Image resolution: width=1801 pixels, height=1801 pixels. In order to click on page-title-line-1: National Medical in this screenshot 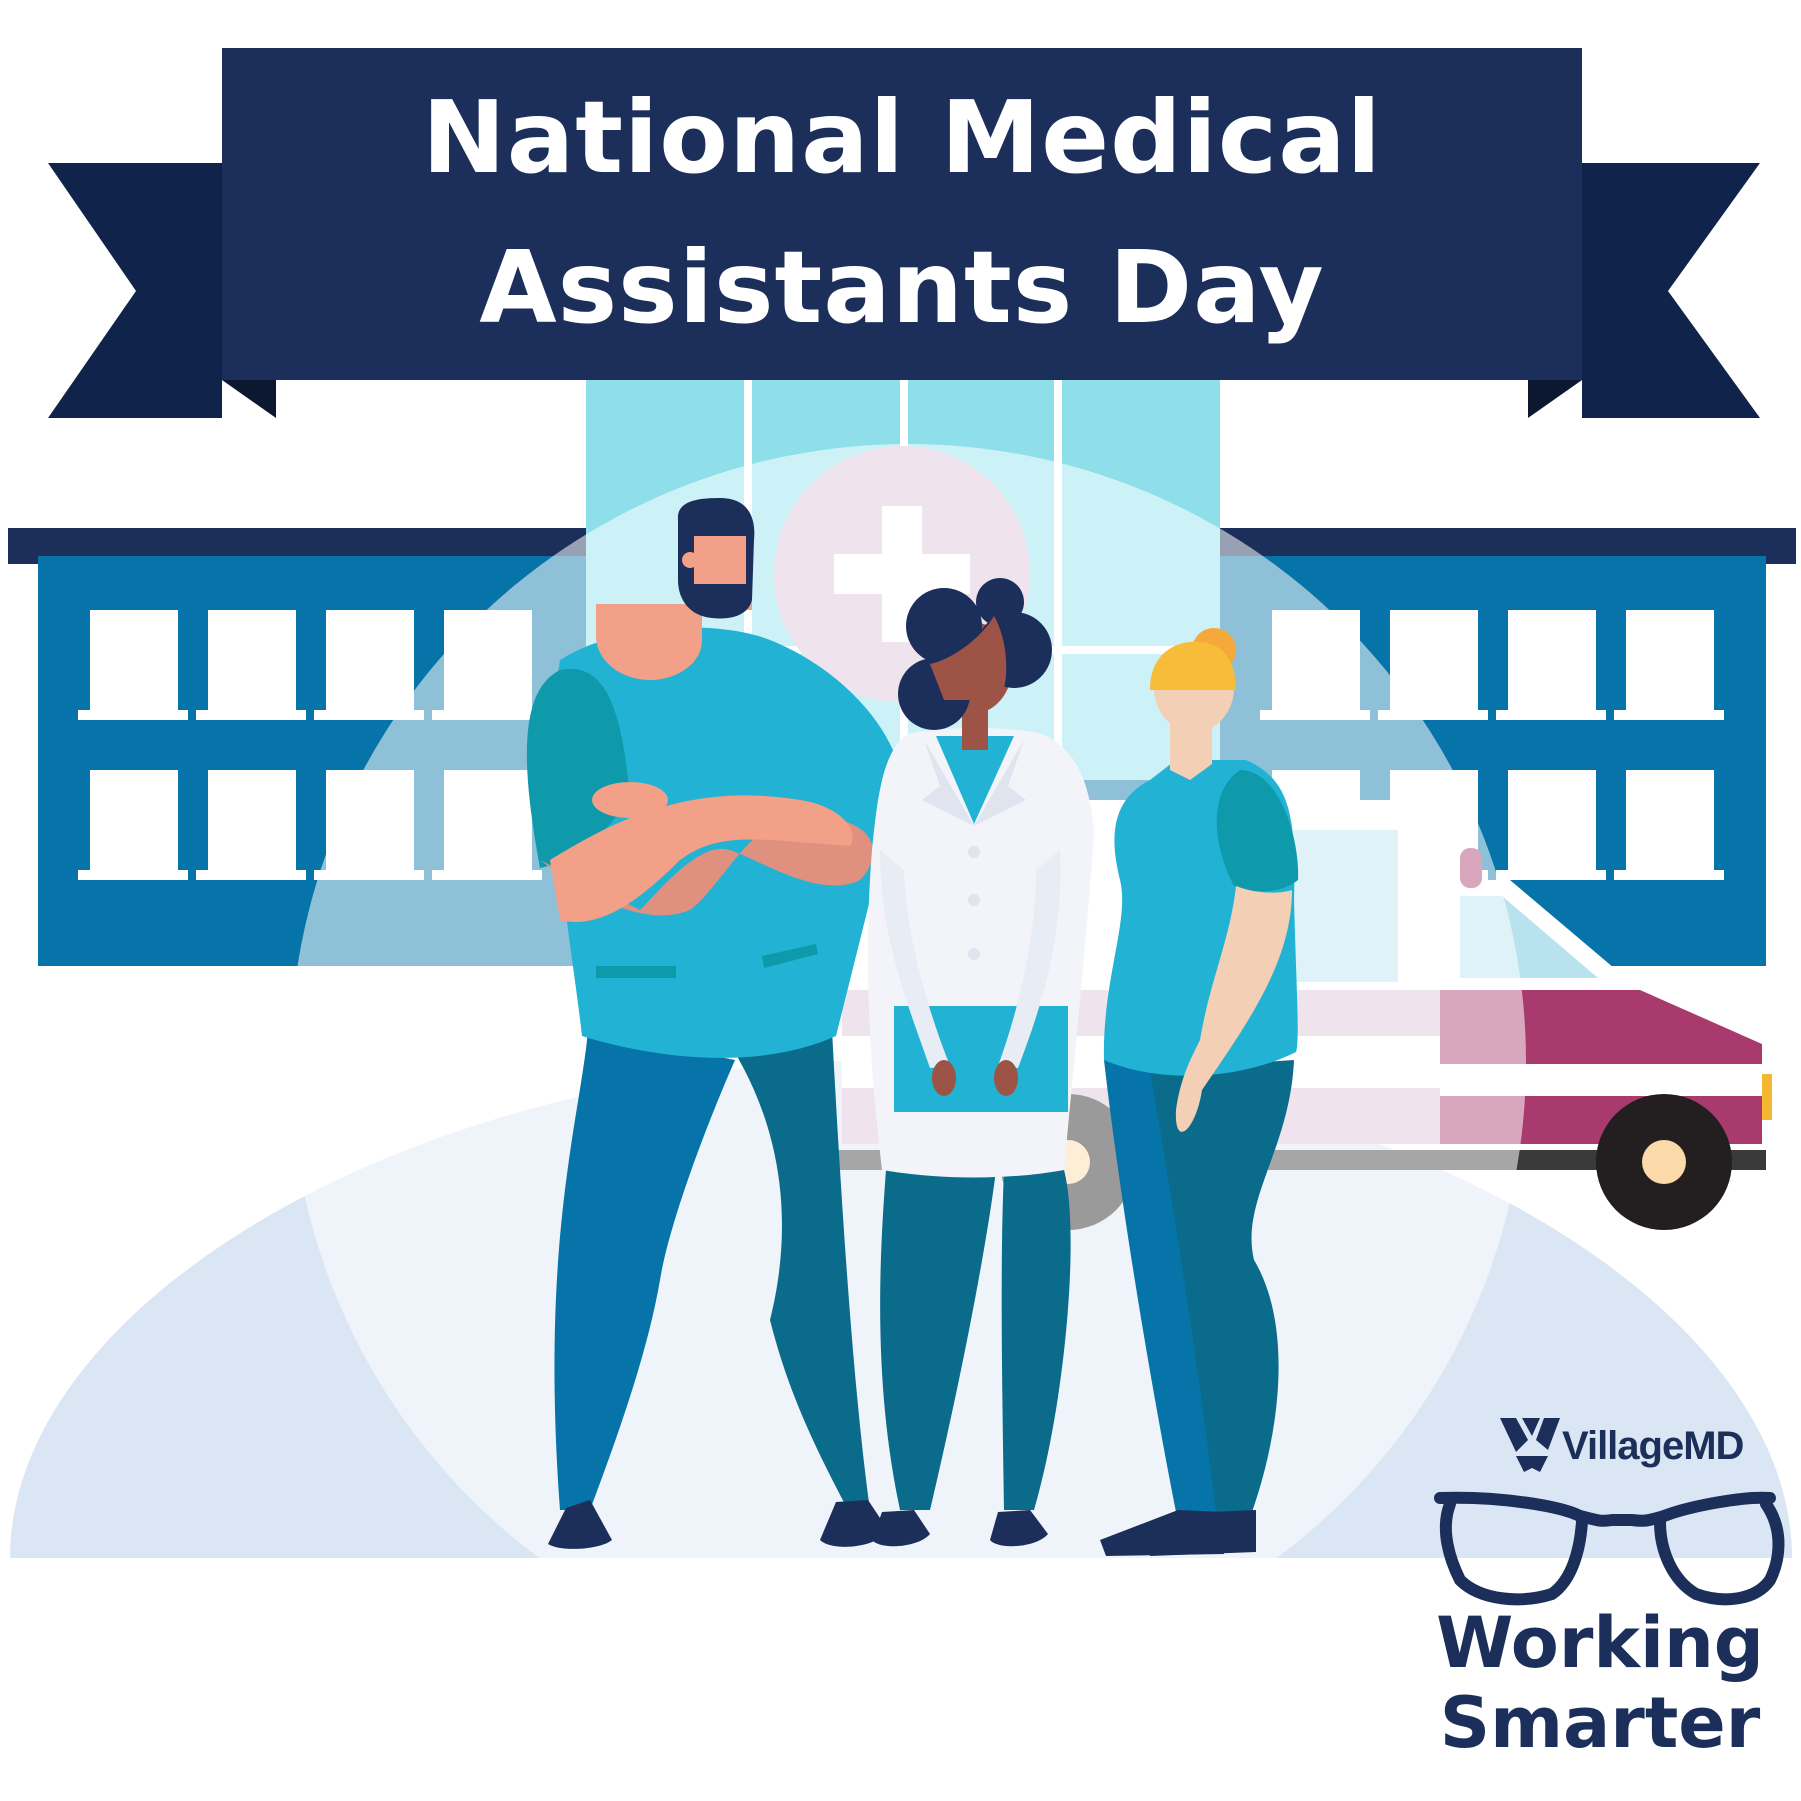, I will do `click(902, 137)`.